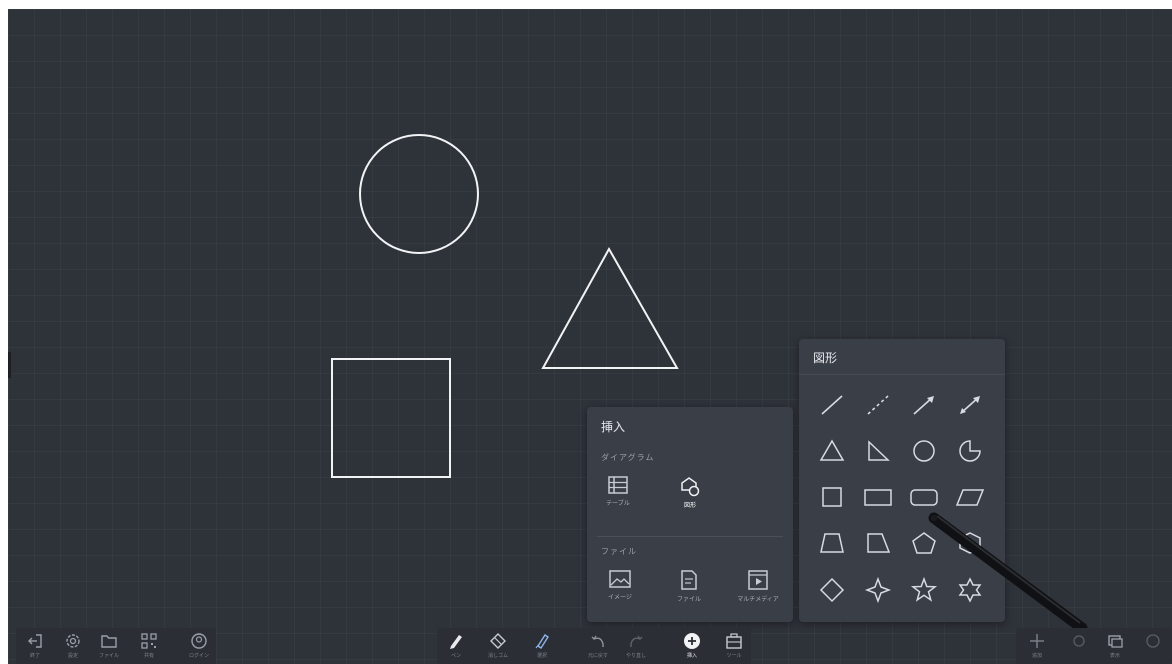 The image size is (1172, 664). Describe the element at coordinates (9, 365) in the screenshot. I see `left-edge-handle` at that location.